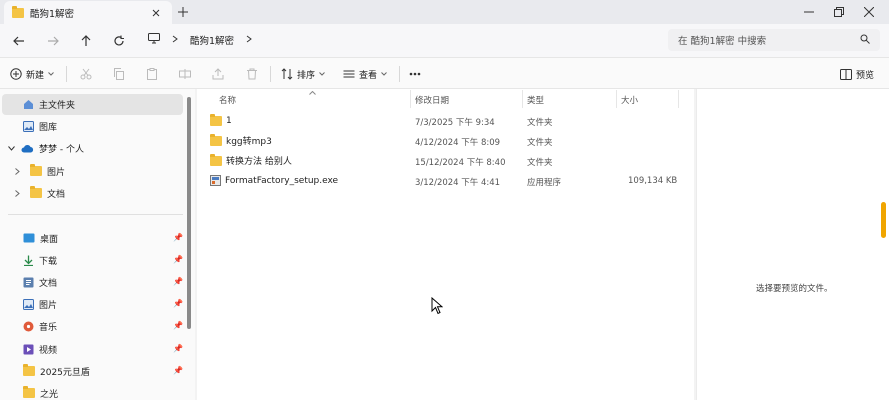  What do you see at coordinates (241, 140) in the screenshot?
I see `file-row: kgg转mp3` at bounding box center [241, 140].